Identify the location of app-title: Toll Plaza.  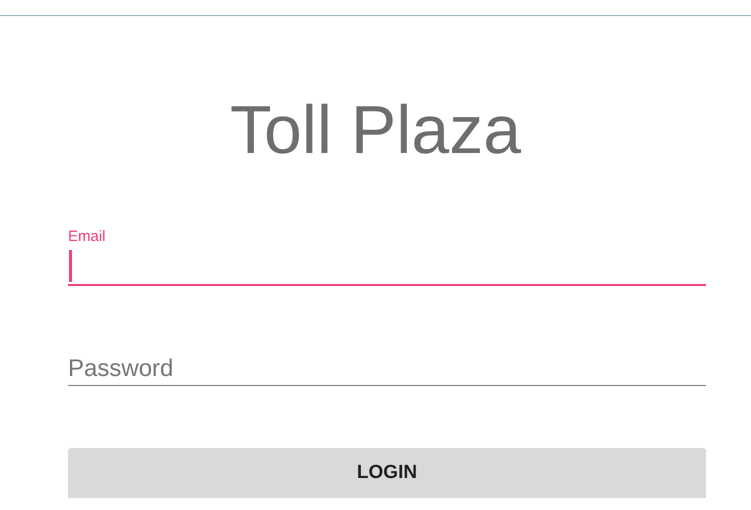
(376, 130).